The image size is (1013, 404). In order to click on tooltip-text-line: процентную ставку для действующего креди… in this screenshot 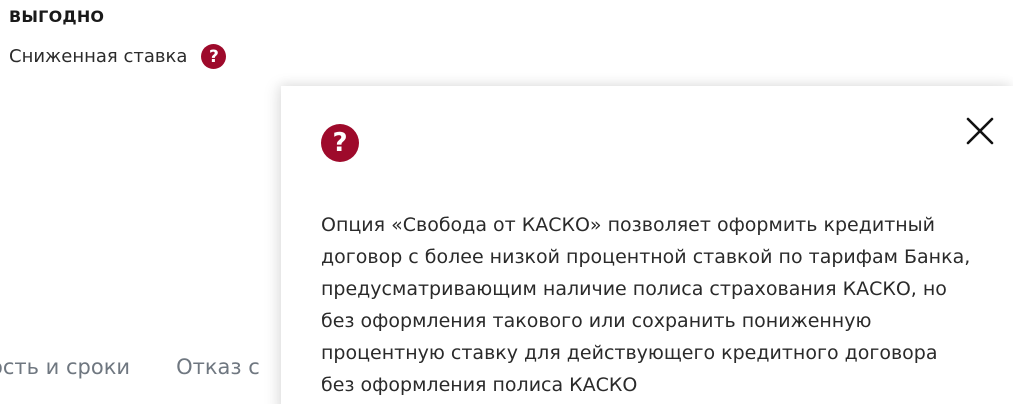, I will do `click(629, 353)`.